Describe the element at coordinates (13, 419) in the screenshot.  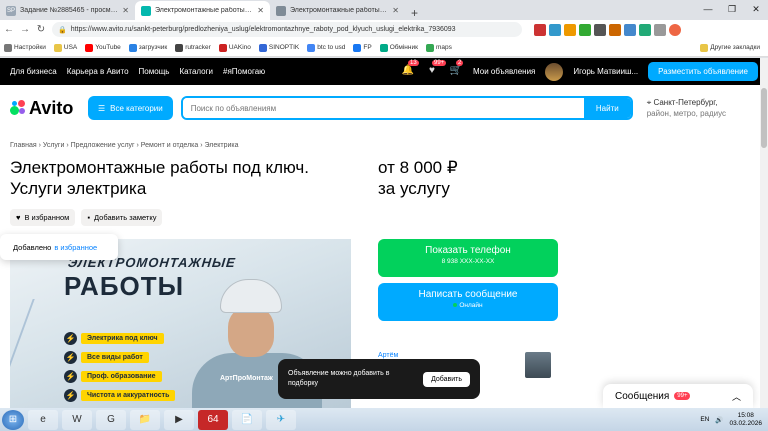
I see `start-button: ⊞` at that location.